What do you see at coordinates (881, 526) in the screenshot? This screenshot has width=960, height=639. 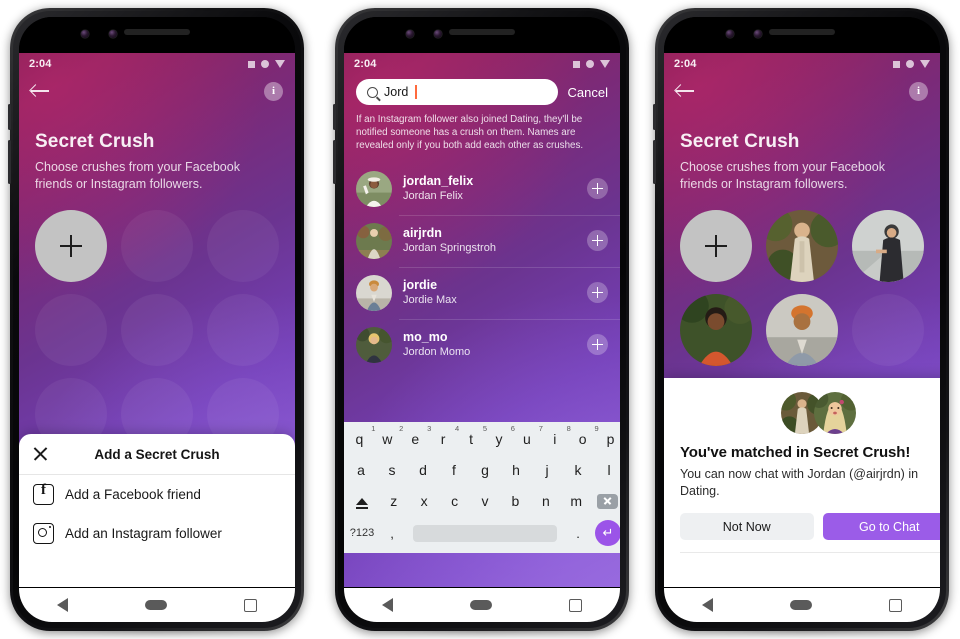 I see `go-to-chat-button: Go to Chat` at bounding box center [881, 526].